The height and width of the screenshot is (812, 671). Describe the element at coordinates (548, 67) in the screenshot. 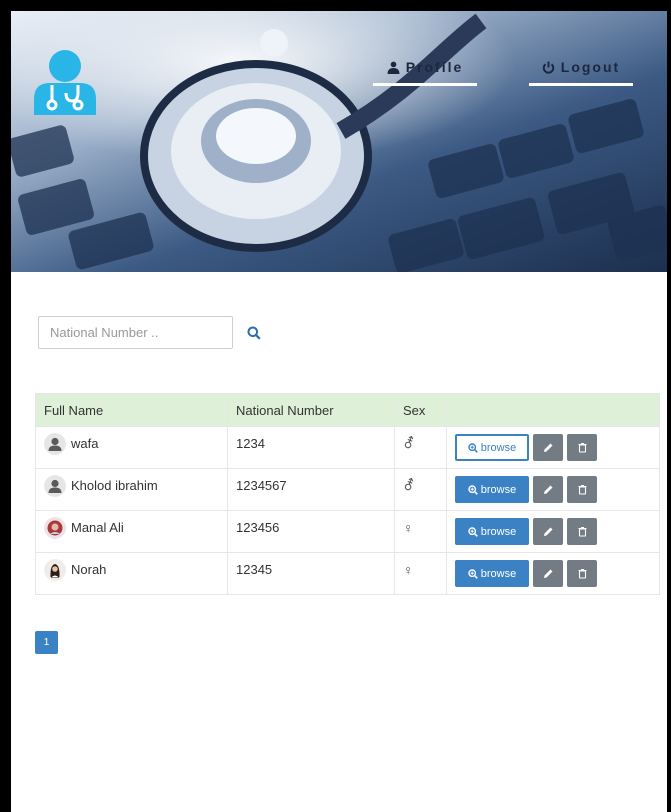

I see `power-icon` at that location.